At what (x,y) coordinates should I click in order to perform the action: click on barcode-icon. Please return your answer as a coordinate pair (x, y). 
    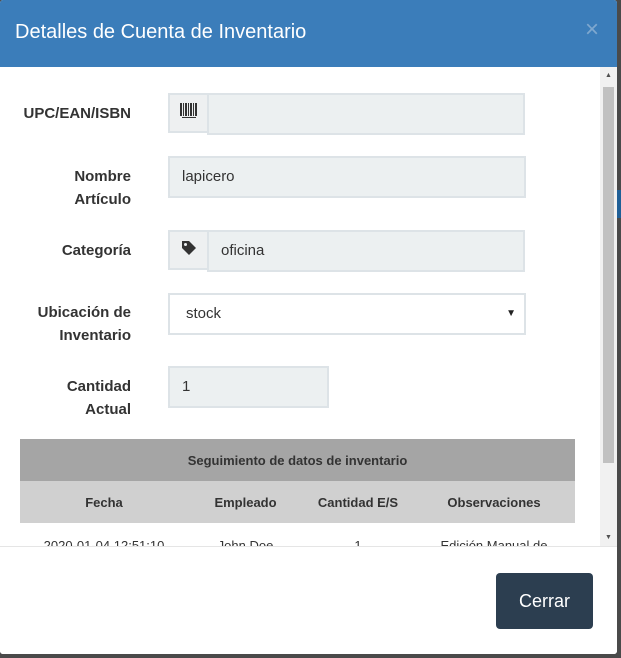
    Looking at the image, I should click on (188, 113).